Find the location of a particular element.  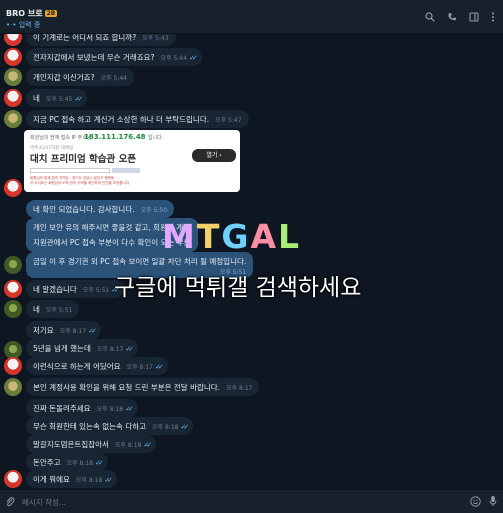

chat-name: BRO 브로 is located at coordinates (24, 13).